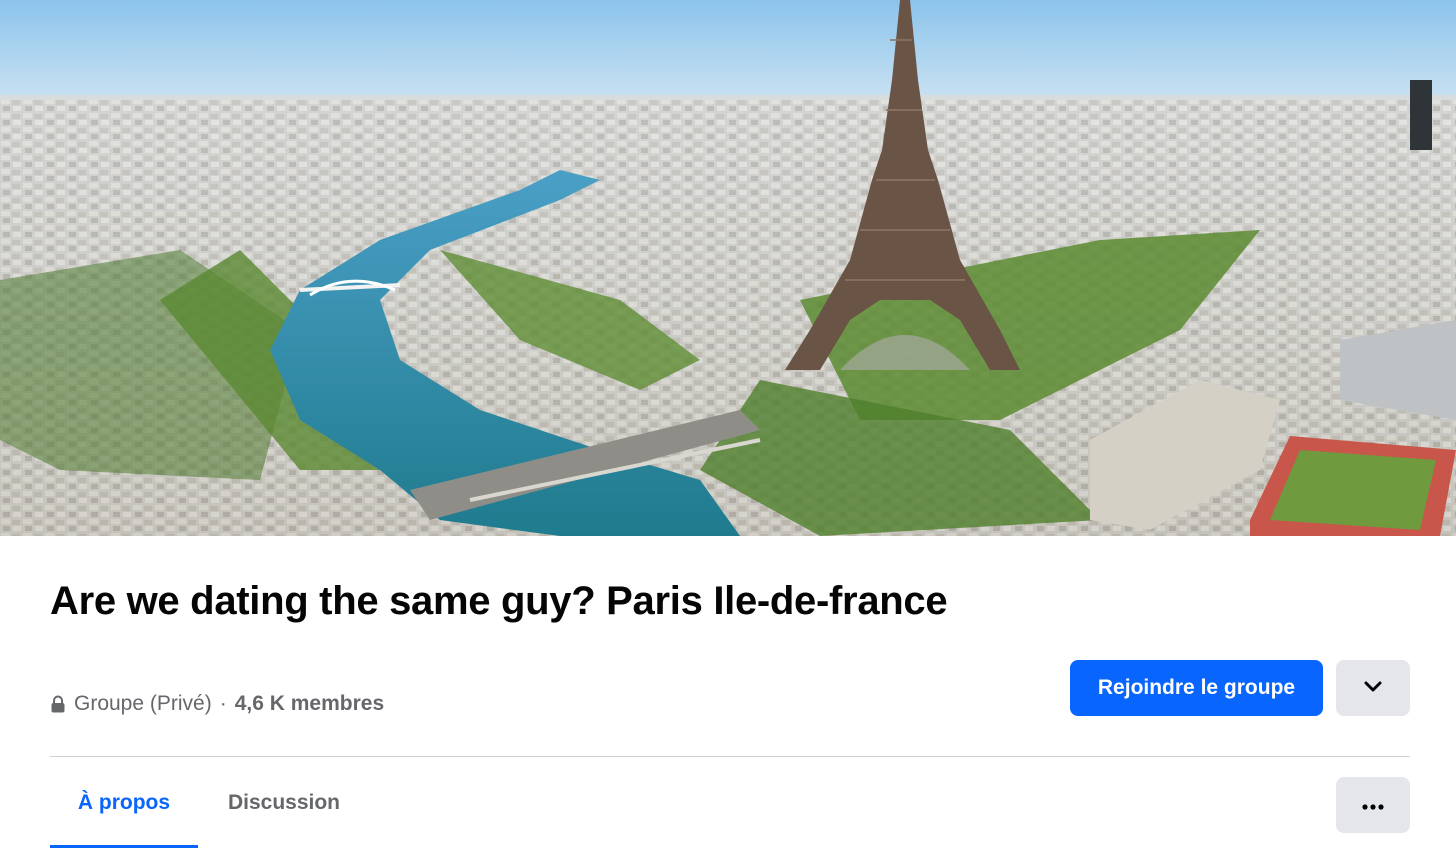 Image resolution: width=1456 pixels, height=848 pixels. I want to click on privacy-label: Groupe (Privé), so click(143, 703).